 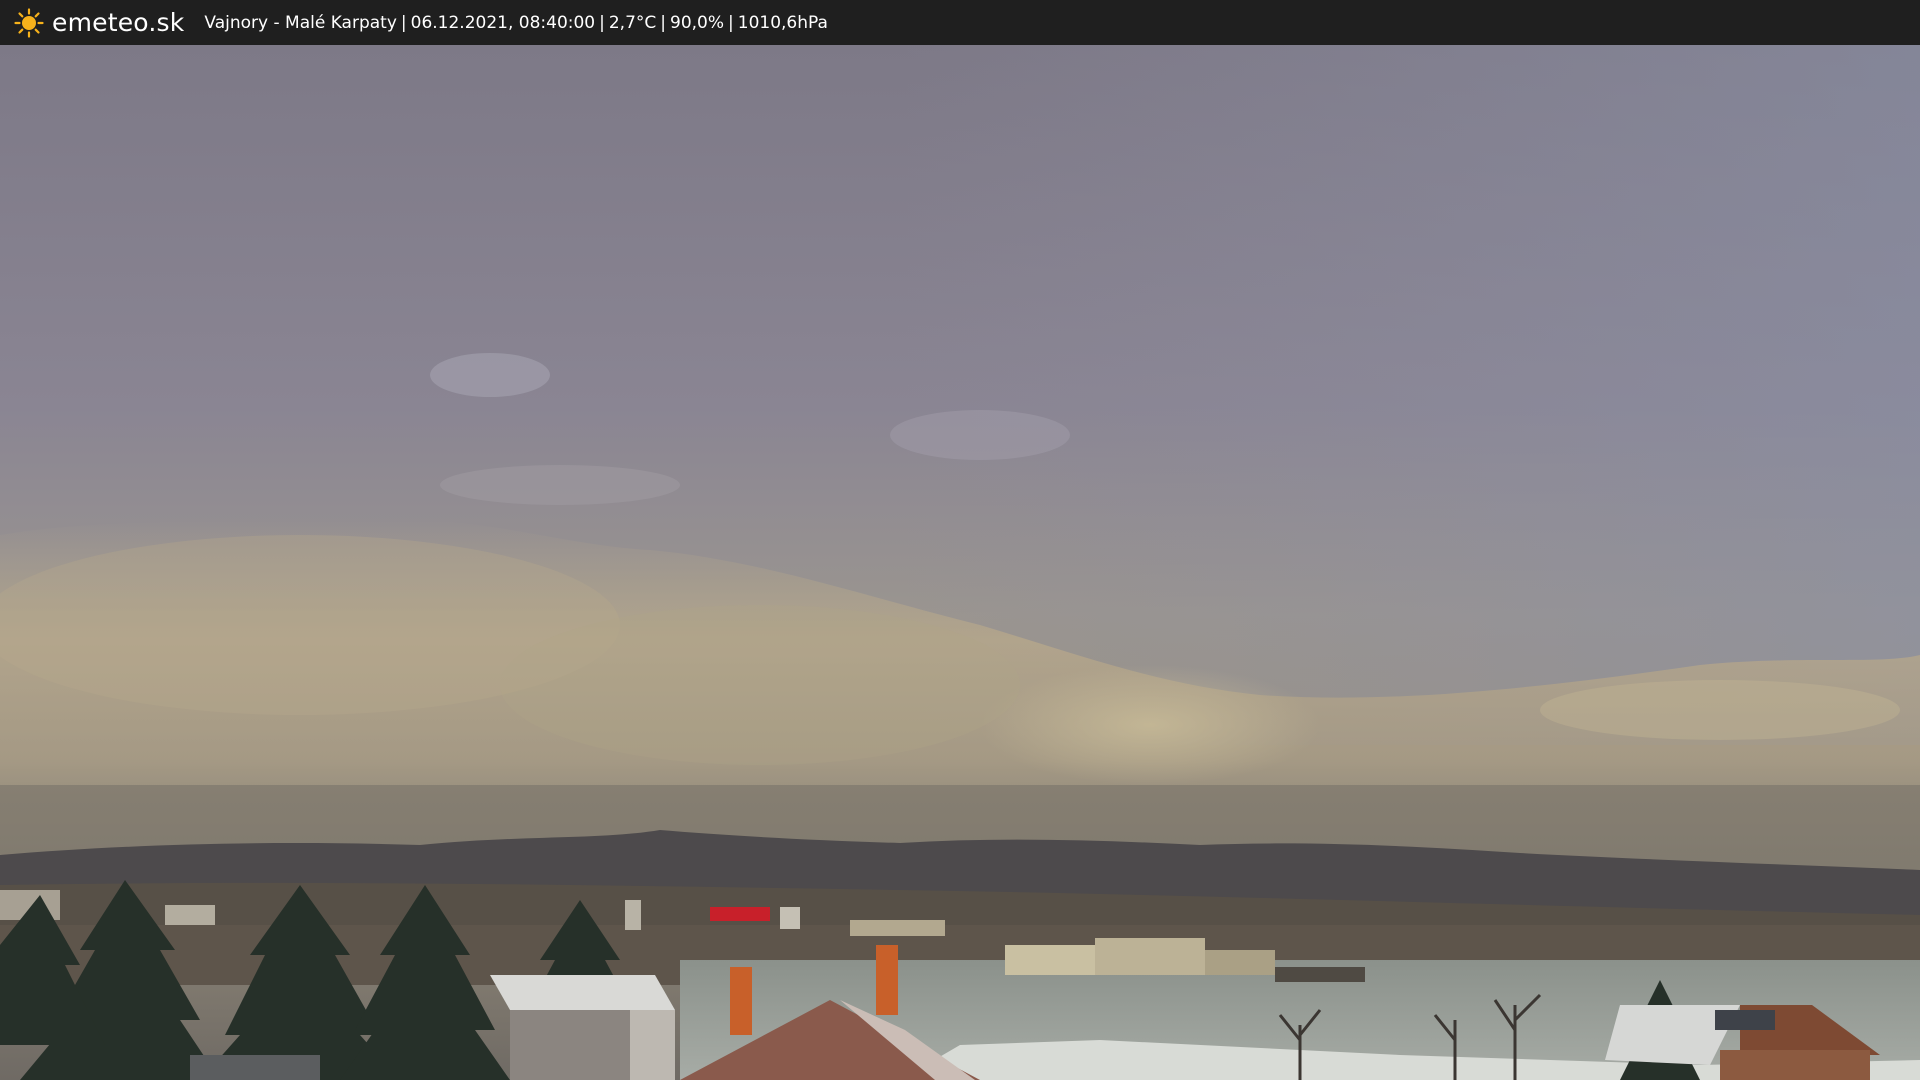 What do you see at coordinates (29, 22) in the screenshot?
I see `sun-icon` at bounding box center [29, 22].